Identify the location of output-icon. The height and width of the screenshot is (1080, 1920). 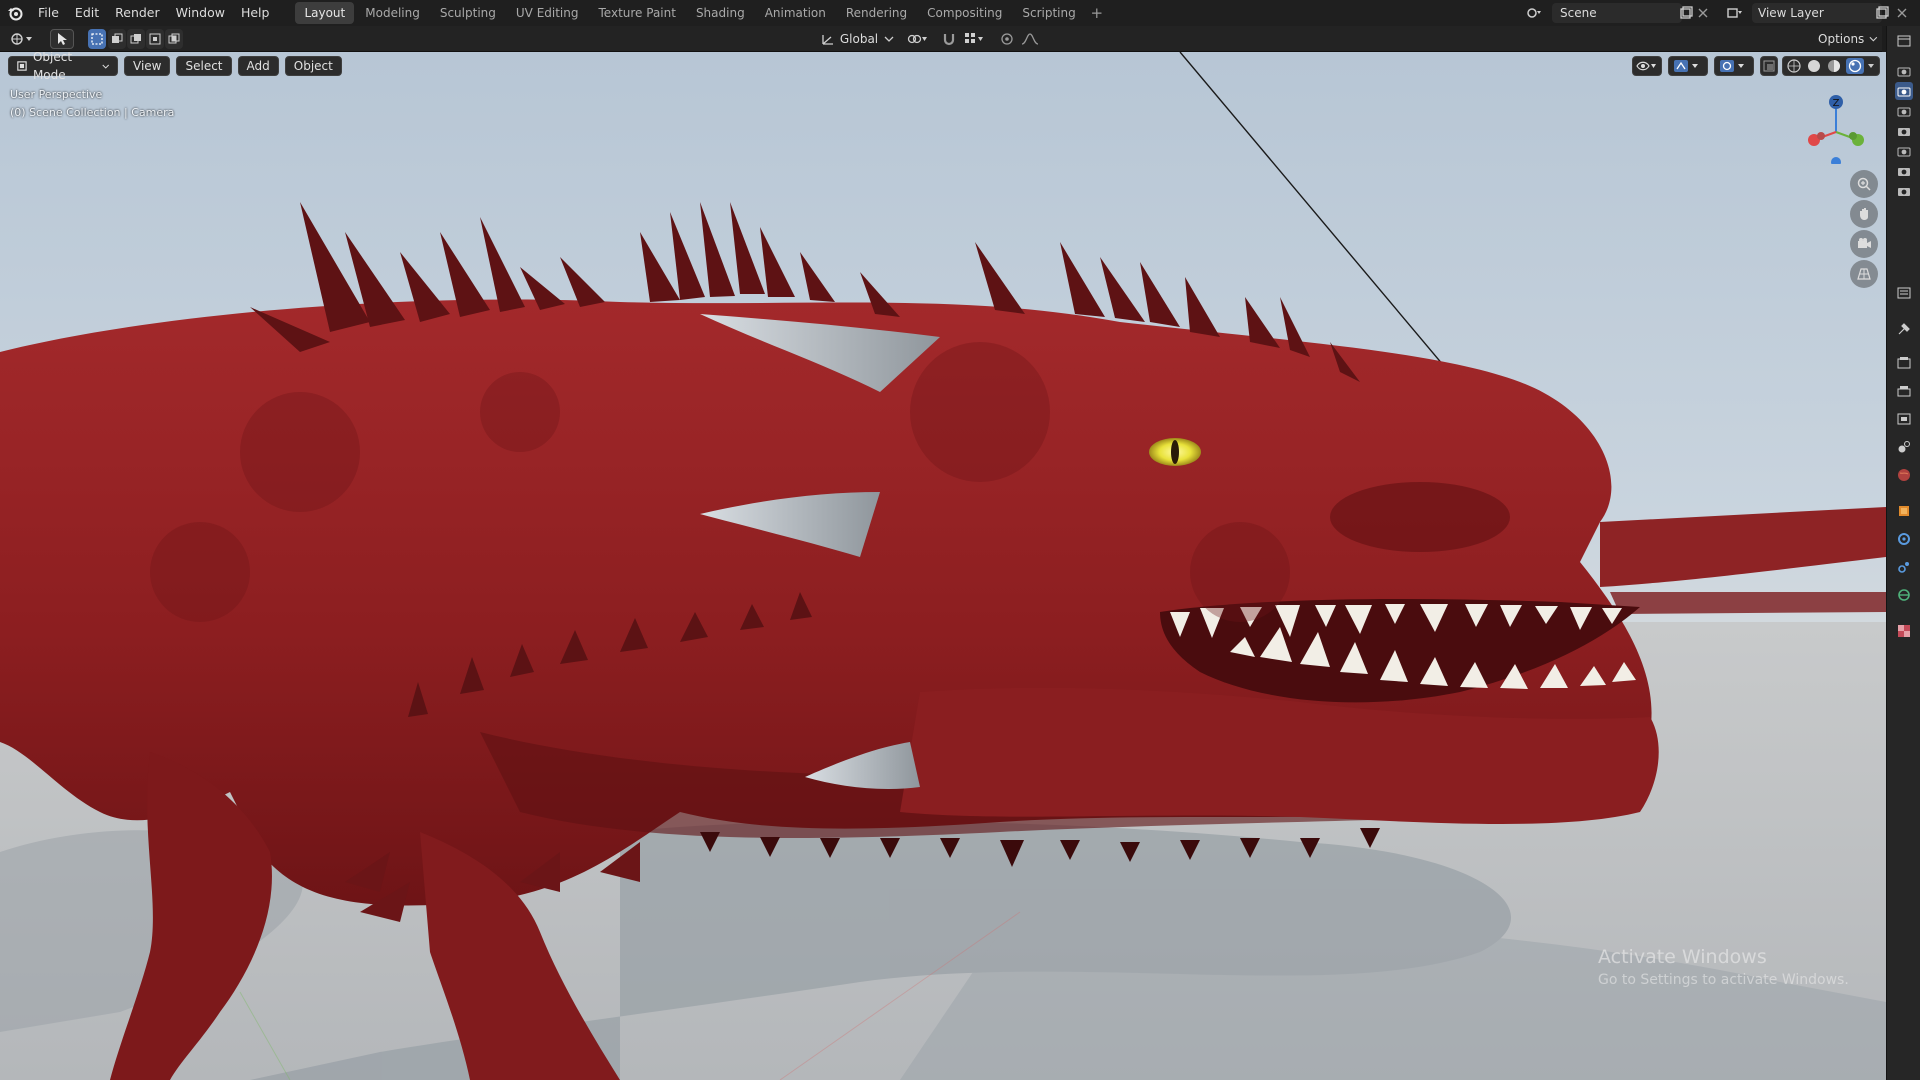
(1904, 391).